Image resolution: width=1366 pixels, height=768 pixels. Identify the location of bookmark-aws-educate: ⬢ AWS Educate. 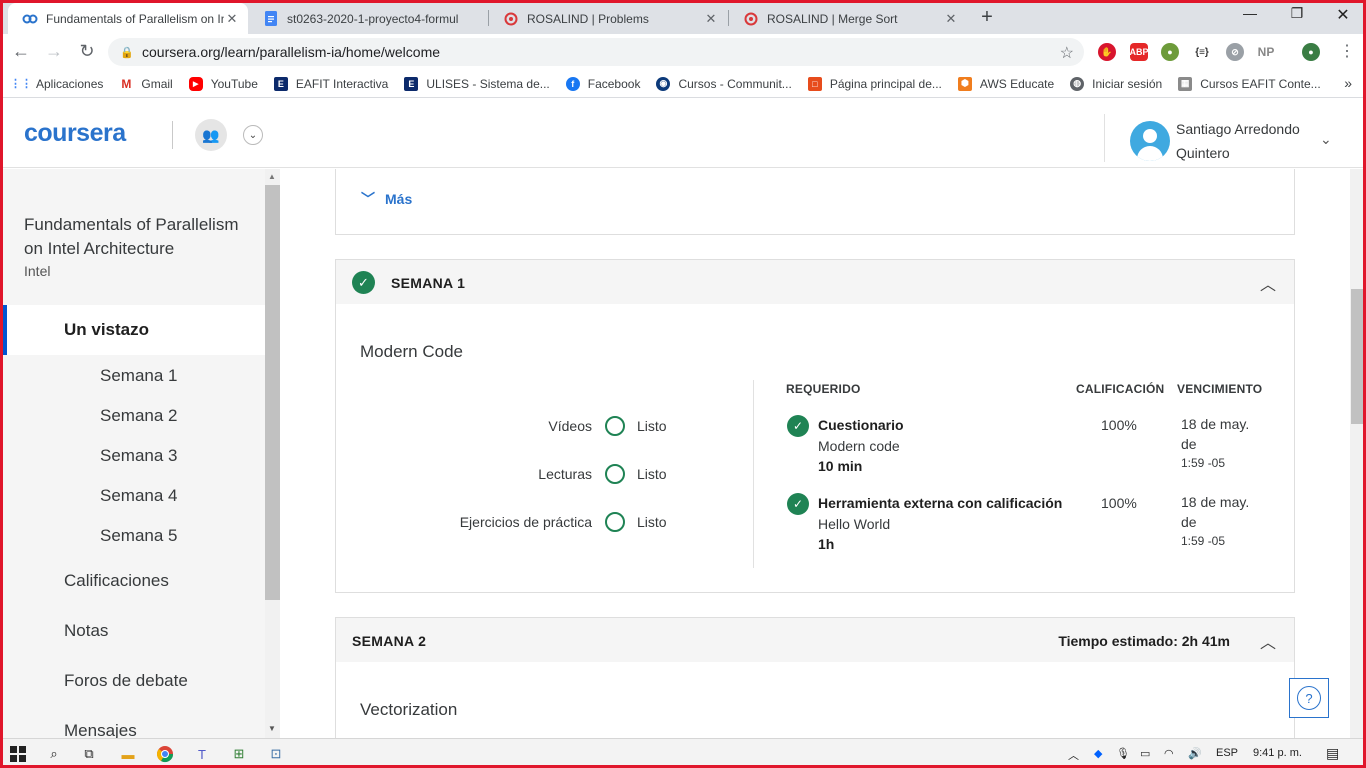
(1005, 83).